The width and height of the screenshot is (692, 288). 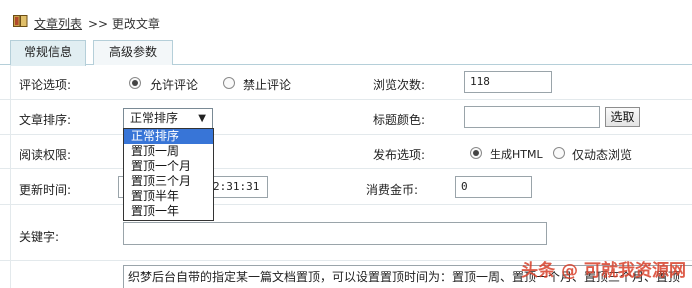 What do you see at coordinates (559, 153) in the screenshot?
I see `publish-dynamic-radio` at bounding box center [559, 153].